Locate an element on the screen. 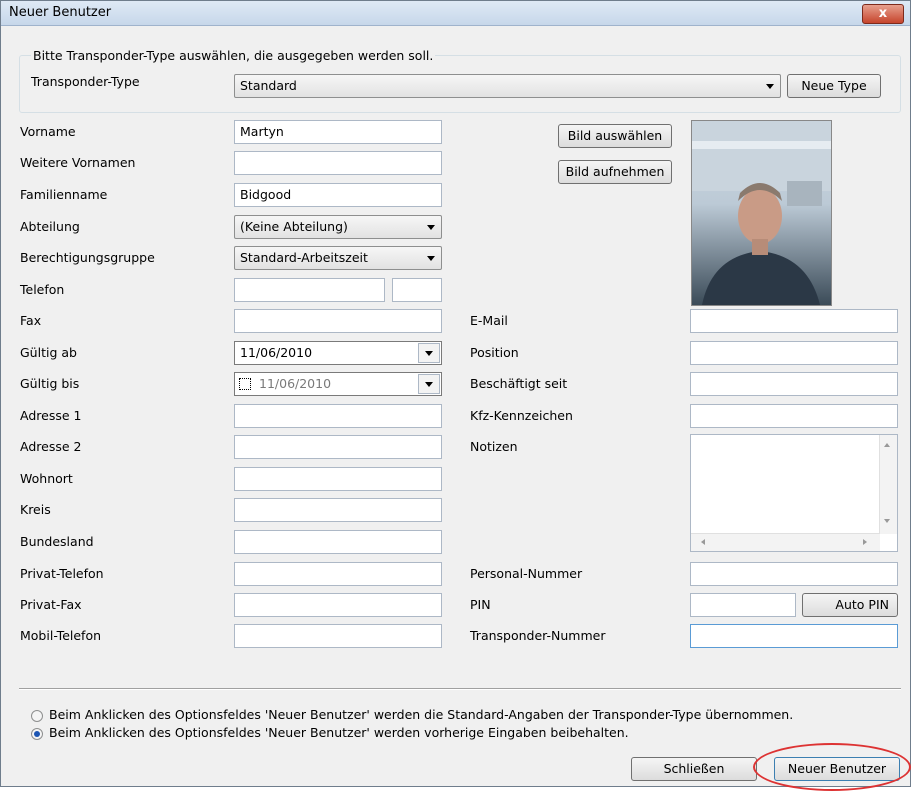 This screenshot has width=911, height=791. label-abteilung: Abteilung is located at coordinates (50, 226).